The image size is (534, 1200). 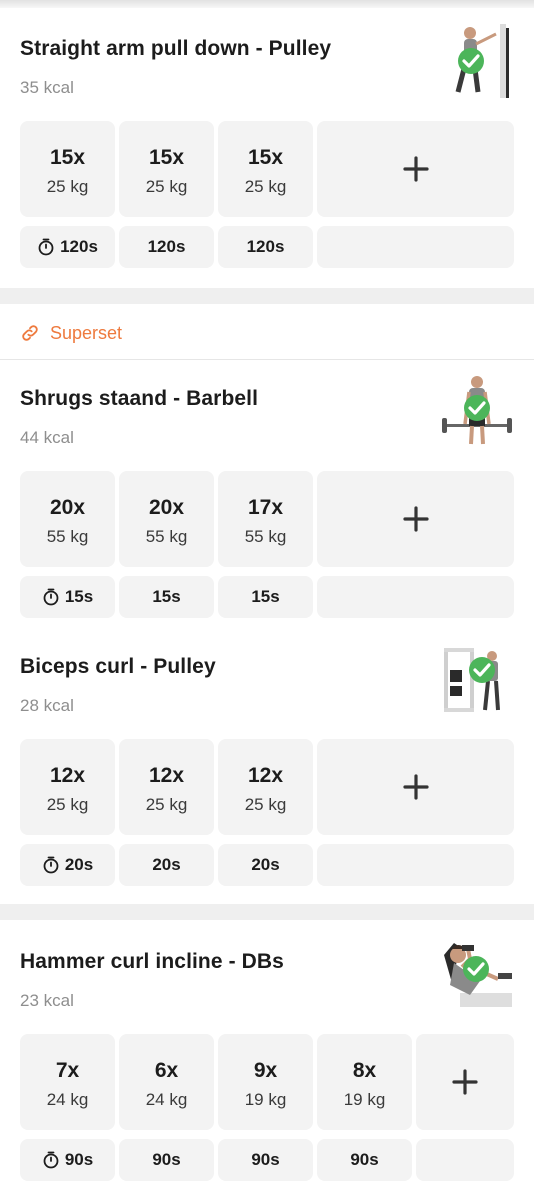 I want to click on exercise-title: Straight arm pull down - Pulley, so click(x=175, y=49).